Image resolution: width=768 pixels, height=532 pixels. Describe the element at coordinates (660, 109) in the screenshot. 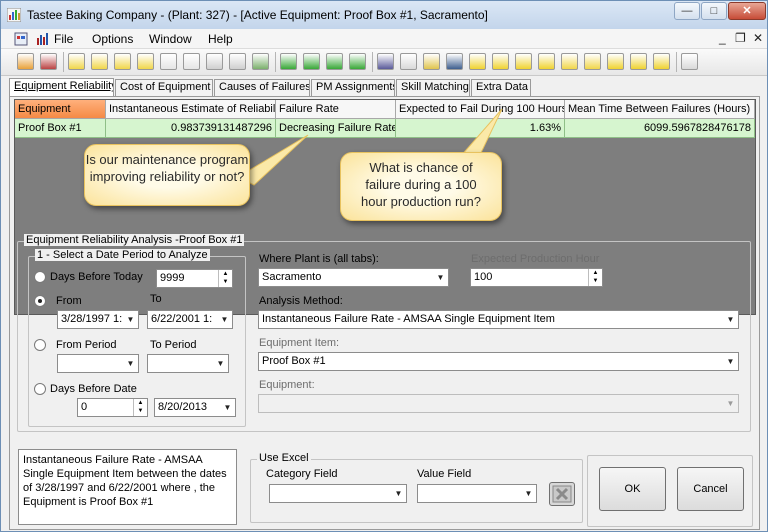

I see `col-mtbf: Mean Time Between Failures (Hours)` at that location.